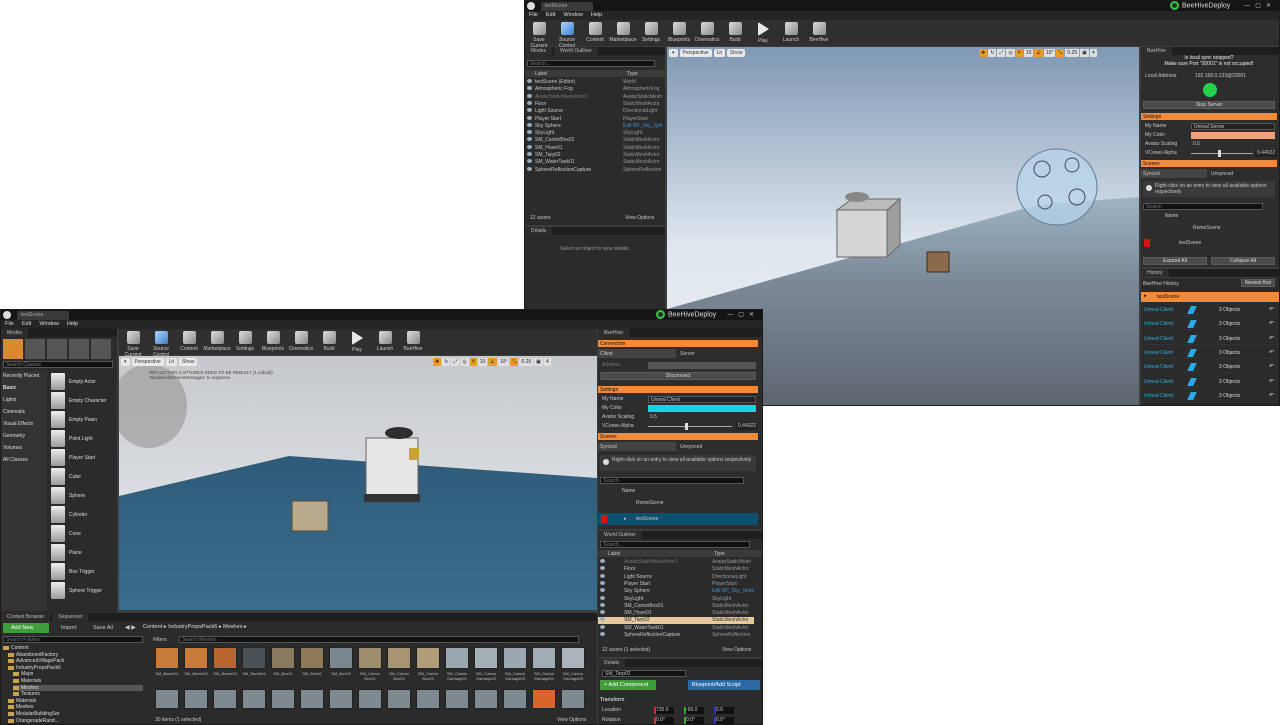 The image size is (1280, 725). What do you see at coordinates (133, 343) in the screenshot?
I see `save-current-button: Save Current` at bounding box center [133, 343].